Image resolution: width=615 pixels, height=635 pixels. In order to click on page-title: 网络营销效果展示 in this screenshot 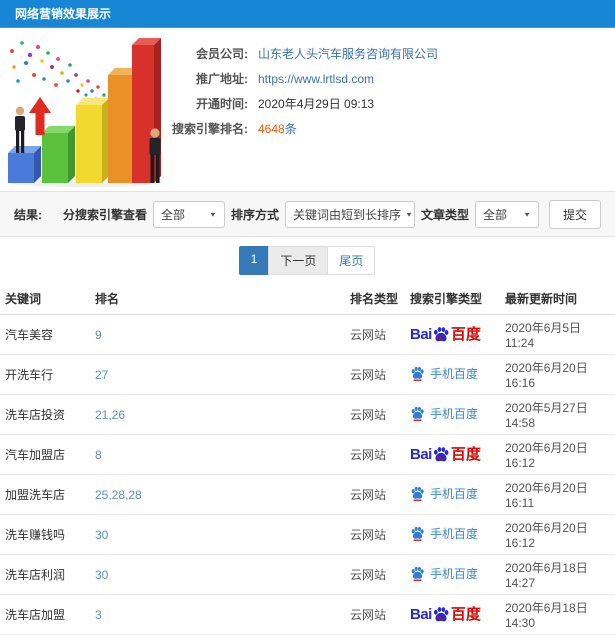, I will do `click(63, 14)`.